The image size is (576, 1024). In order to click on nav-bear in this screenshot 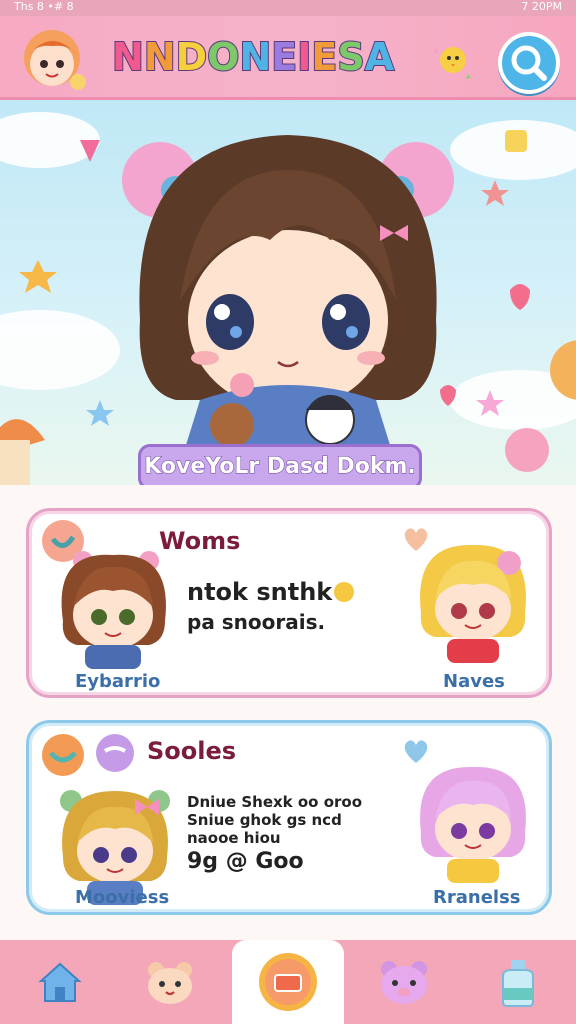, I will do `click(170, 982)`.